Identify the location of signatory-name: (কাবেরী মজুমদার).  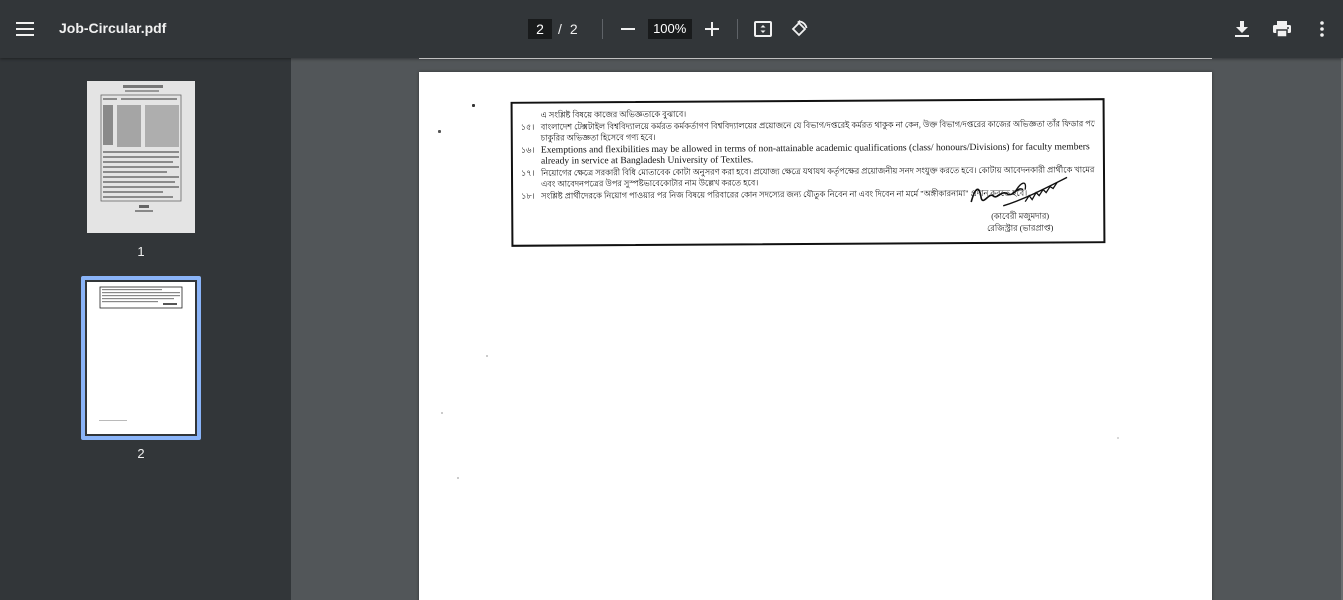
(1020, 216).